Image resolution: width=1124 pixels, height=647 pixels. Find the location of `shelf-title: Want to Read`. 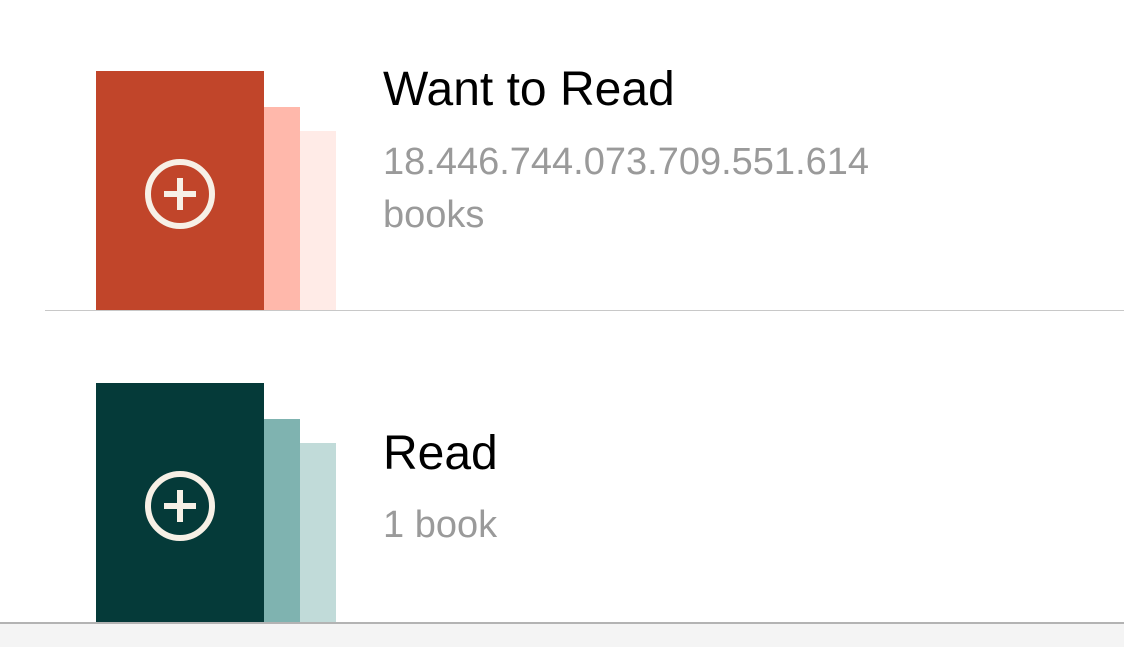

shelf-title: Want to Read is located at coordinates (529, 89).